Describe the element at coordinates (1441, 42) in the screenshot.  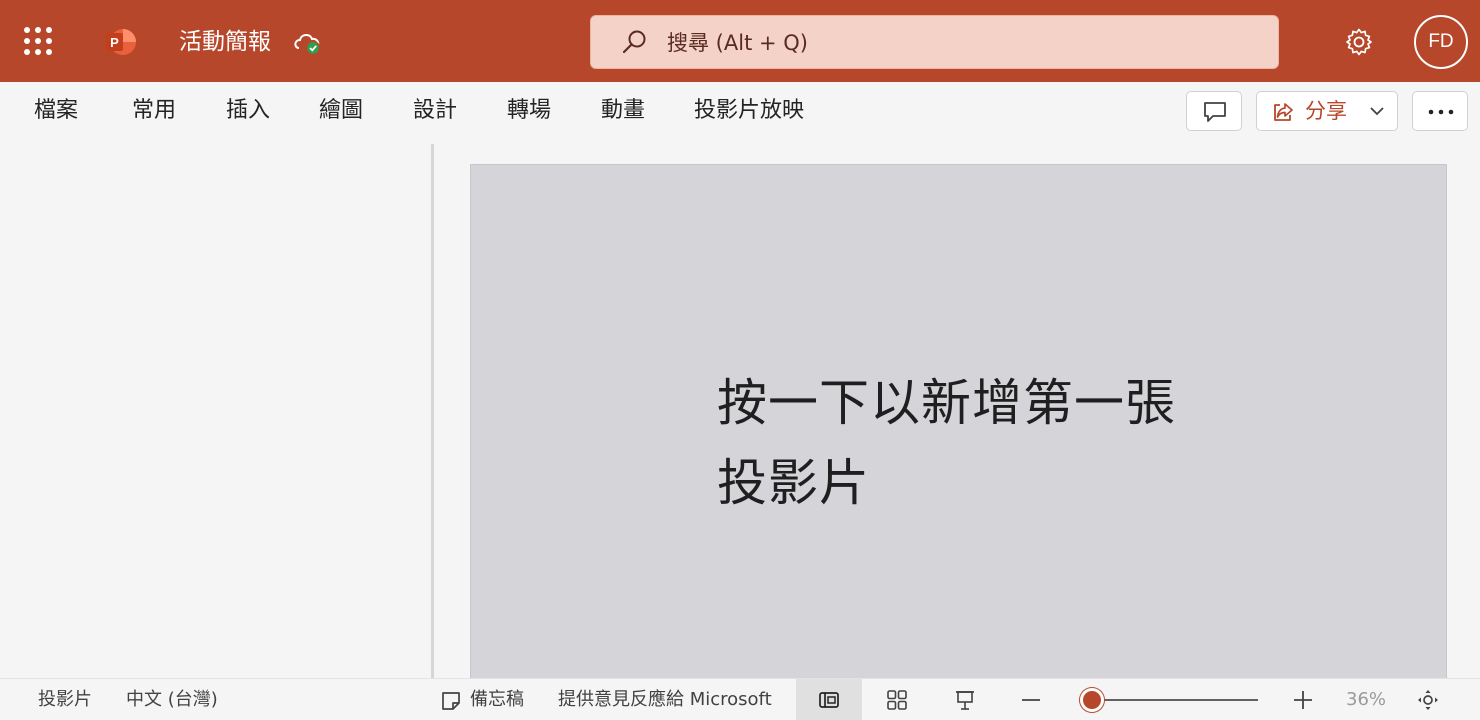
I see `user-avatar: FD` at that location.